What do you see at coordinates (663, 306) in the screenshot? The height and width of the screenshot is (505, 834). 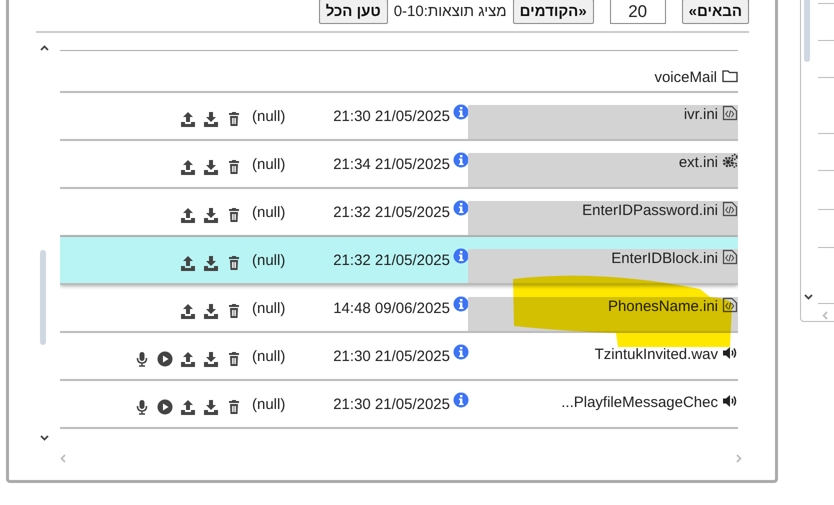 I see `file-name: PhonesName.ini` at bounding box center [663, 306].